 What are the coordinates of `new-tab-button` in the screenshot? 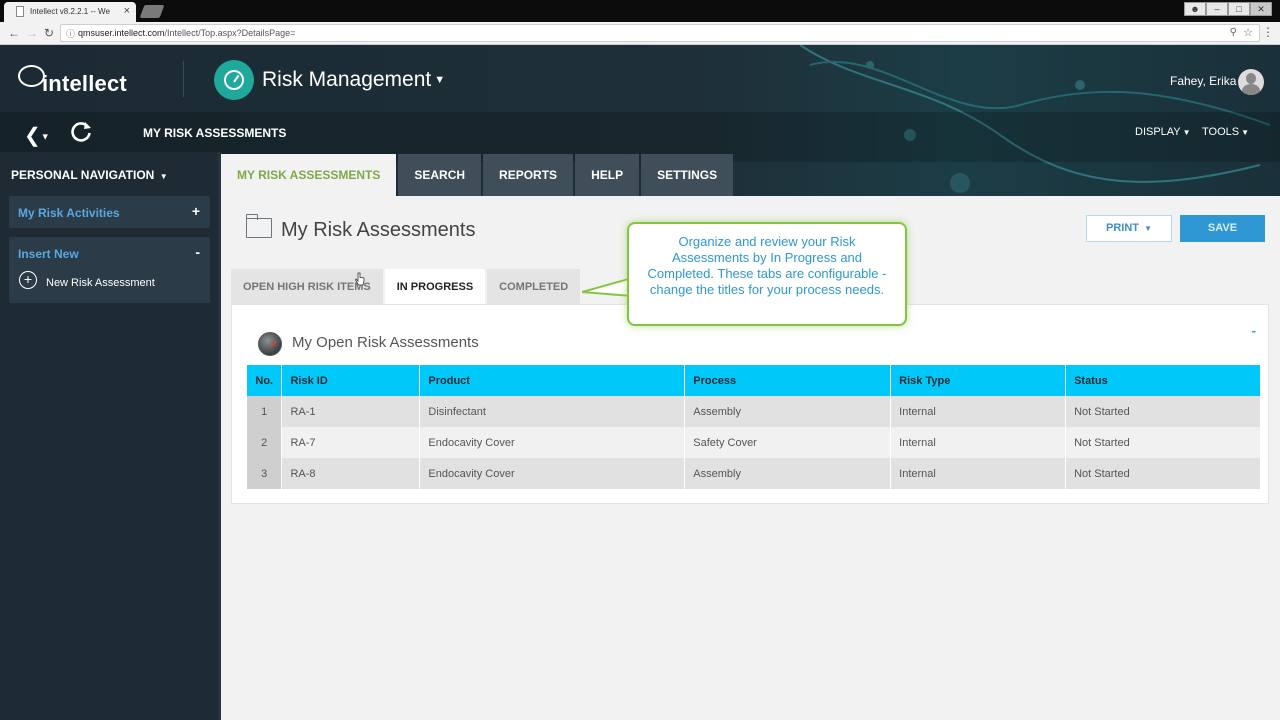 It's located at (152, 11).